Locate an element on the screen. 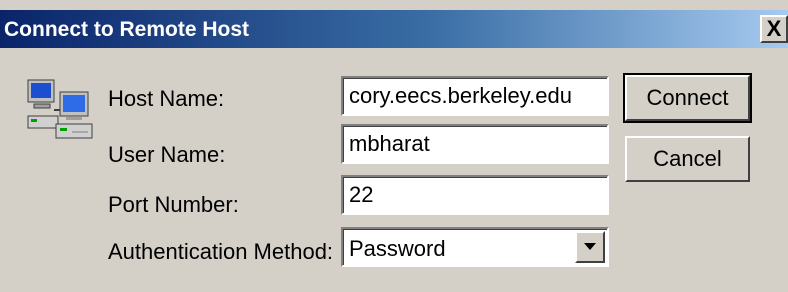  auth-method-select: Password is located at coordinates (475, 247).